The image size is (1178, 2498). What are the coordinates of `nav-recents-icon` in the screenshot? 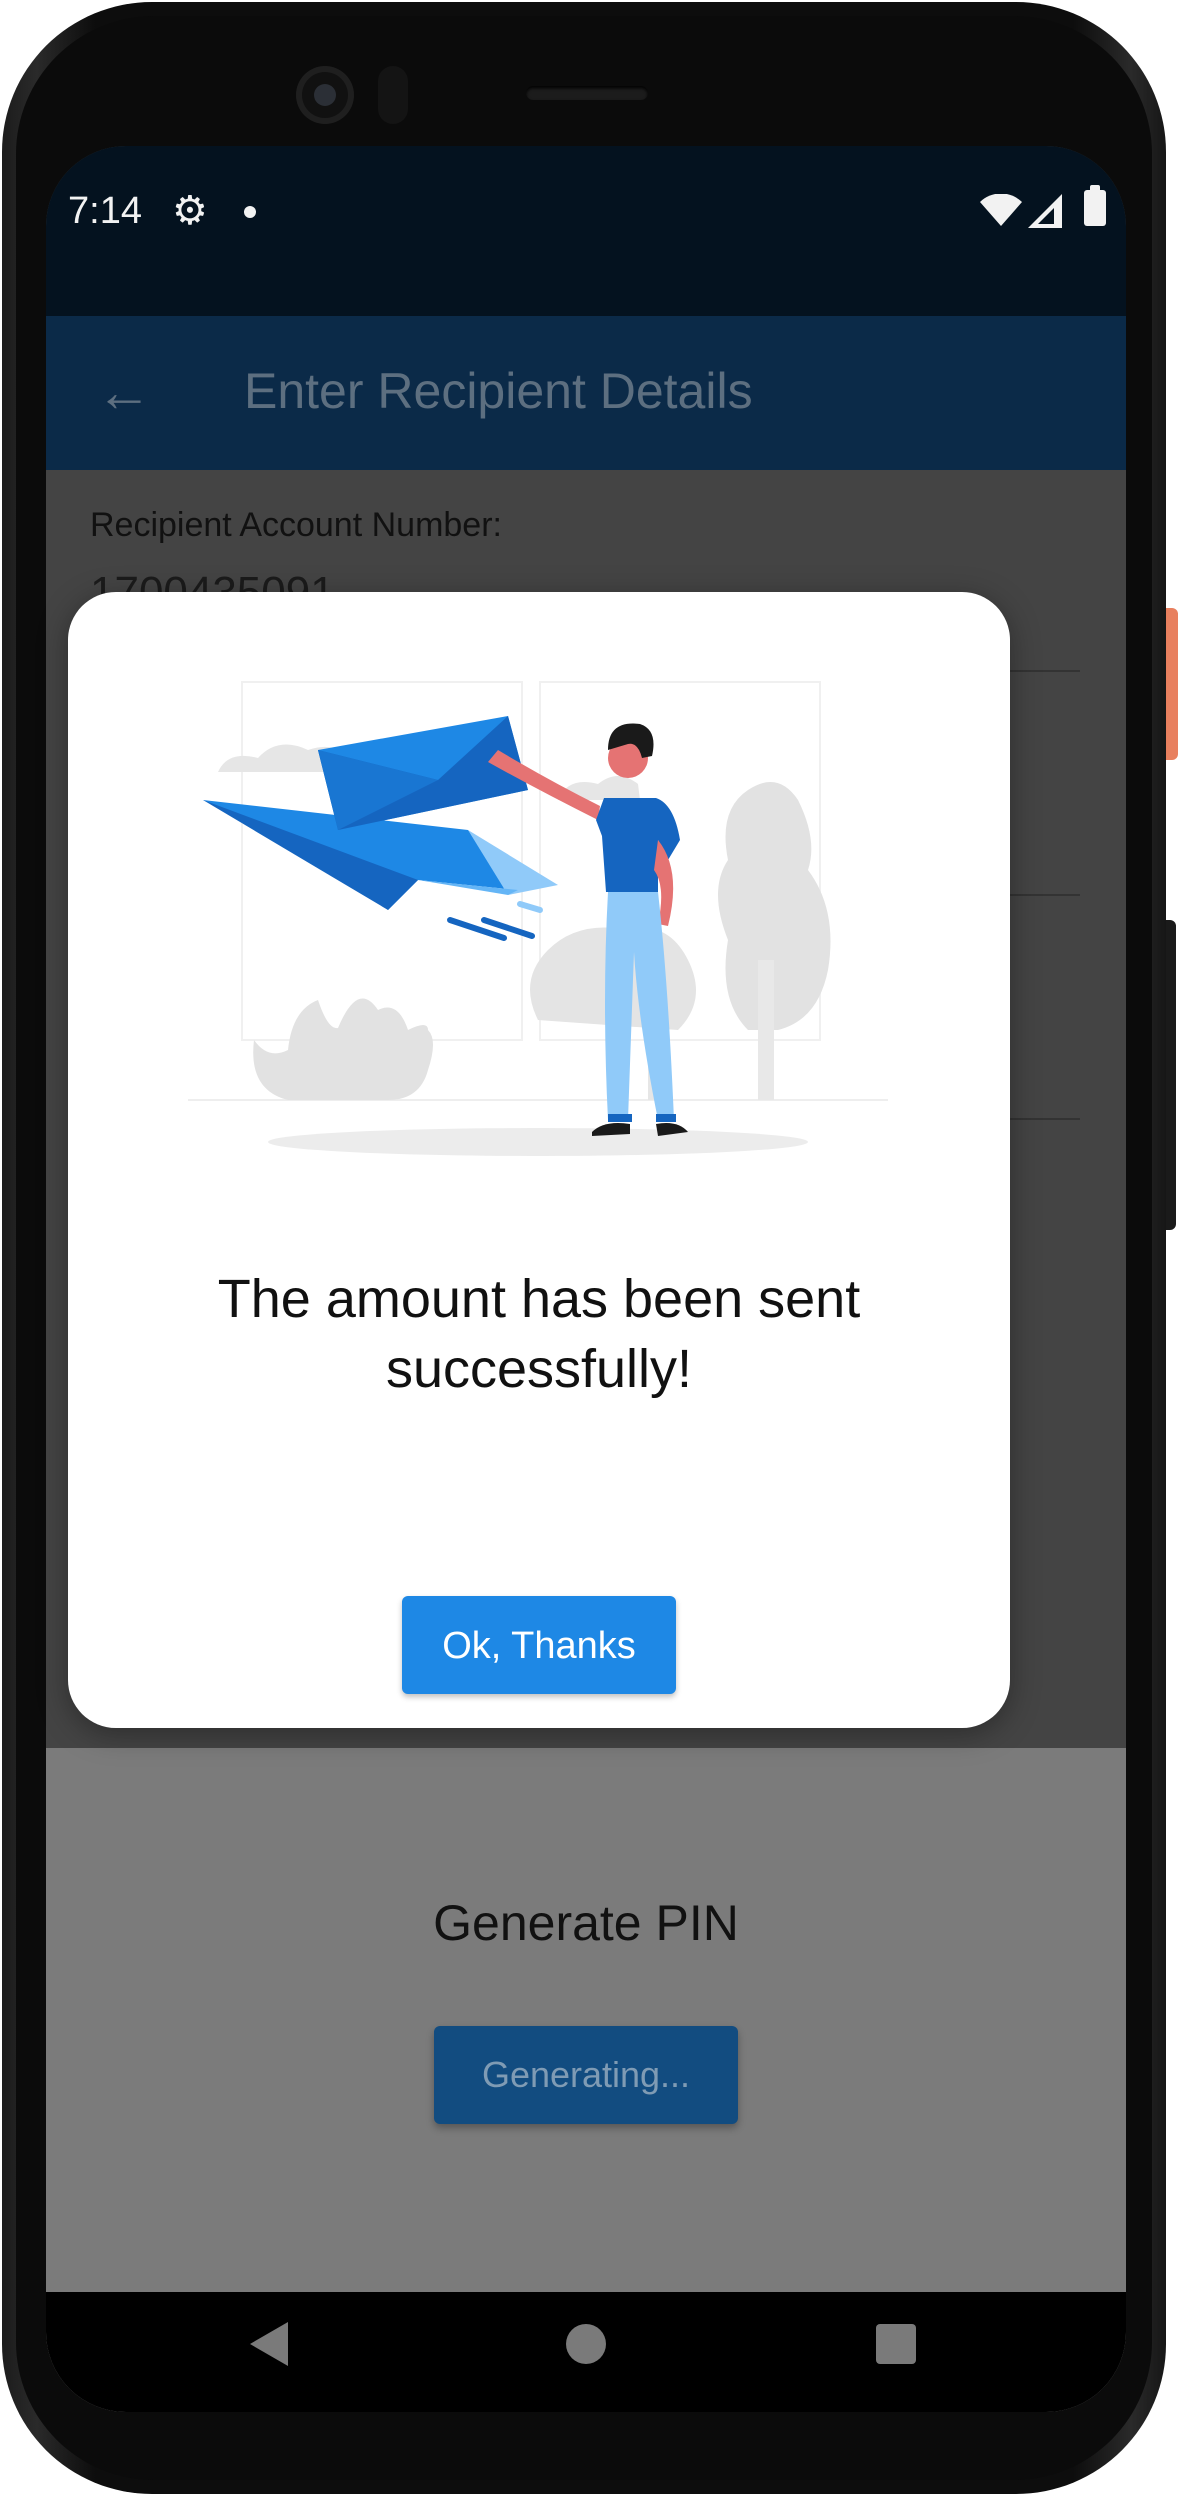 It's located at (896, 2344).